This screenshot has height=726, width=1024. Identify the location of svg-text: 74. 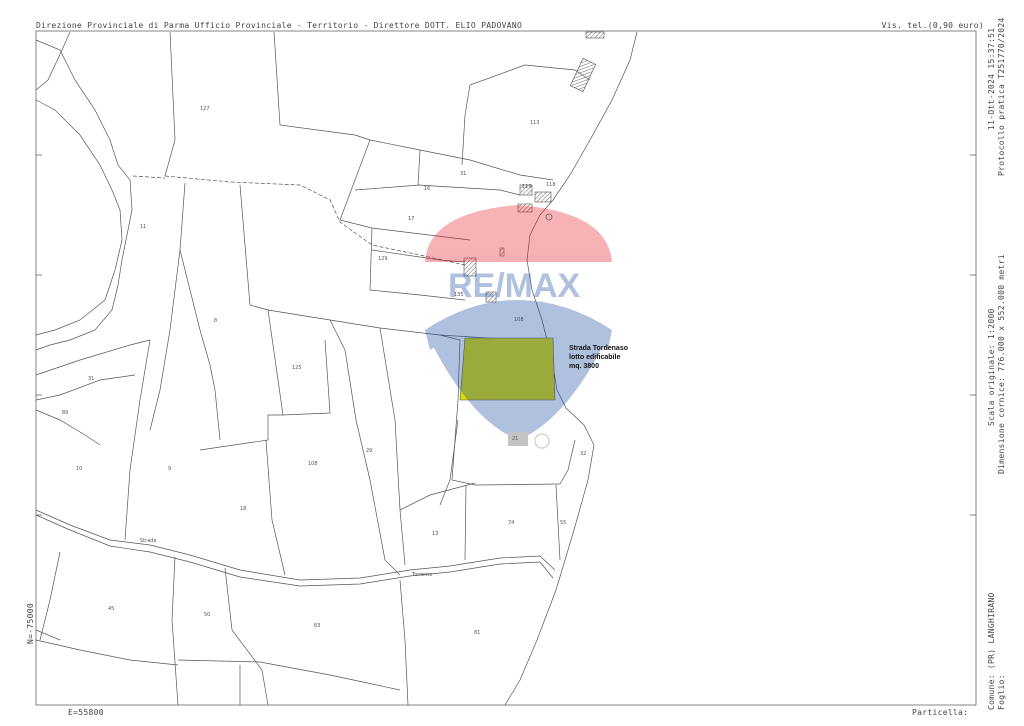
(511, 523).